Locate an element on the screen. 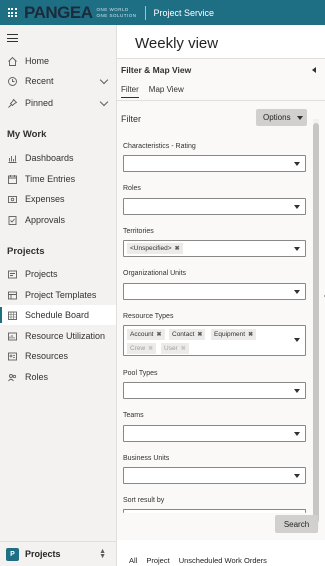 Image resolution: width=325 pixels, height=566 pixels. pin-icon is located at coordinates (12, 103).